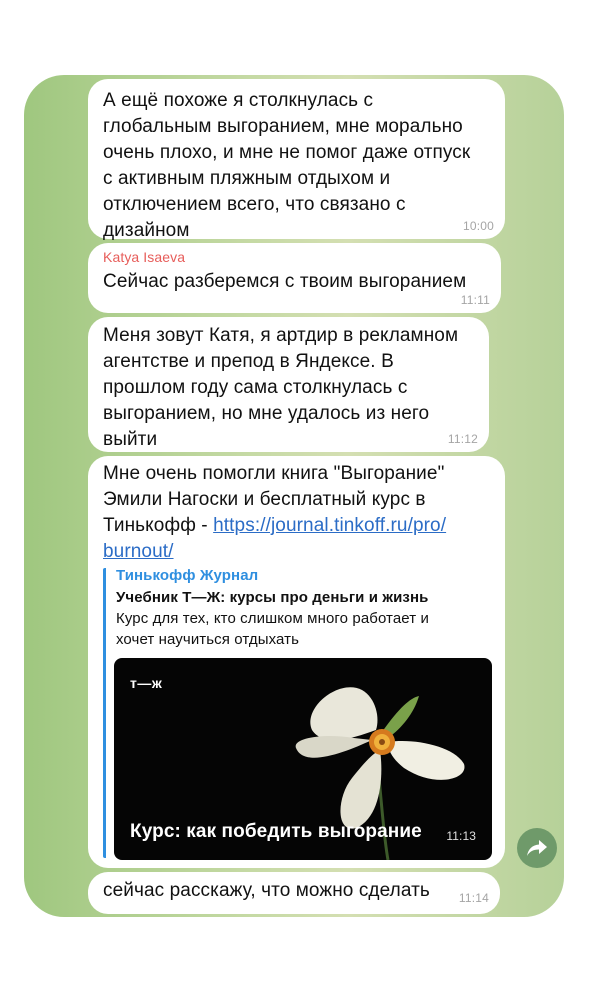 The image size is (590, 992). I want to click on message-time: 10:00, so click(478, 226).